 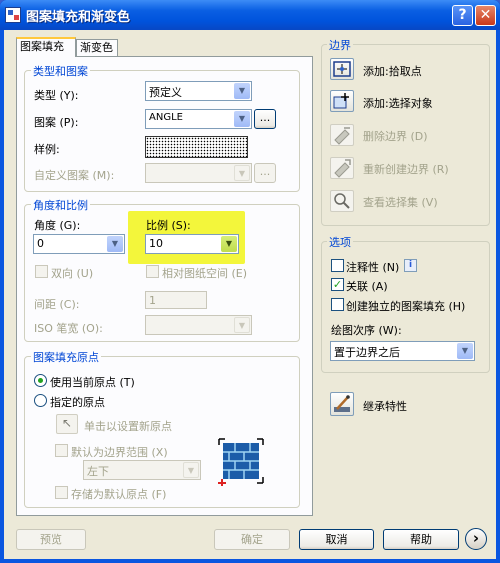 What do you see at coordinates (367, 286) in the screenshot?
I see `associative-label: 关联 (A)` at bounding box center [367, 286].